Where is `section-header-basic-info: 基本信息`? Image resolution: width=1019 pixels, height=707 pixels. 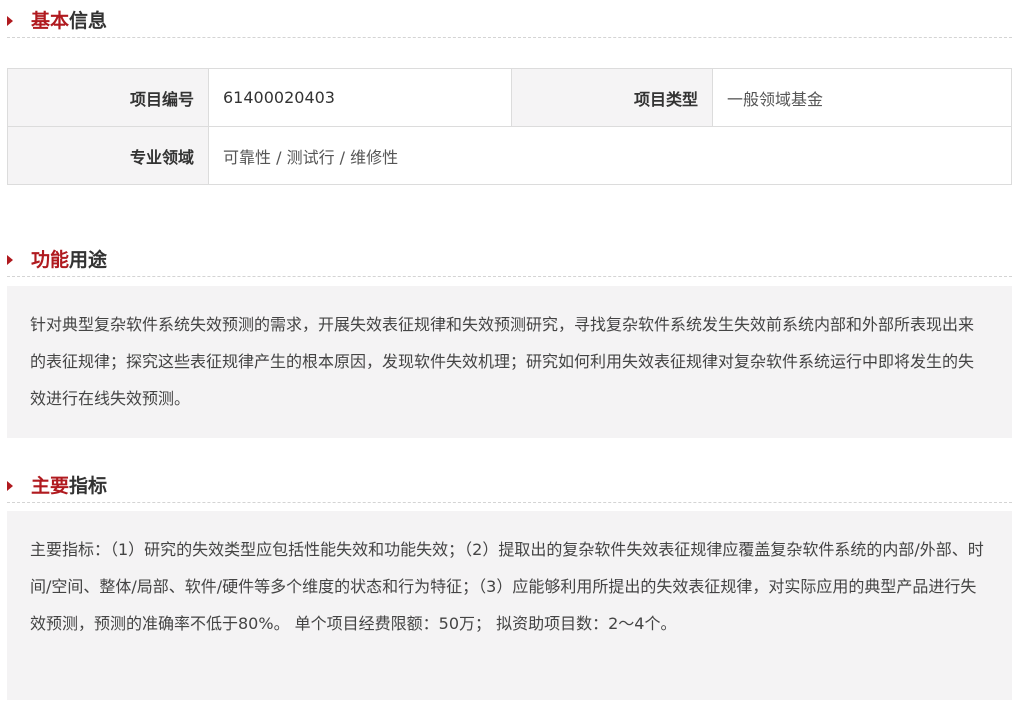
section-header-basic-info: 基本信息 is located at coordinates (509, 22).